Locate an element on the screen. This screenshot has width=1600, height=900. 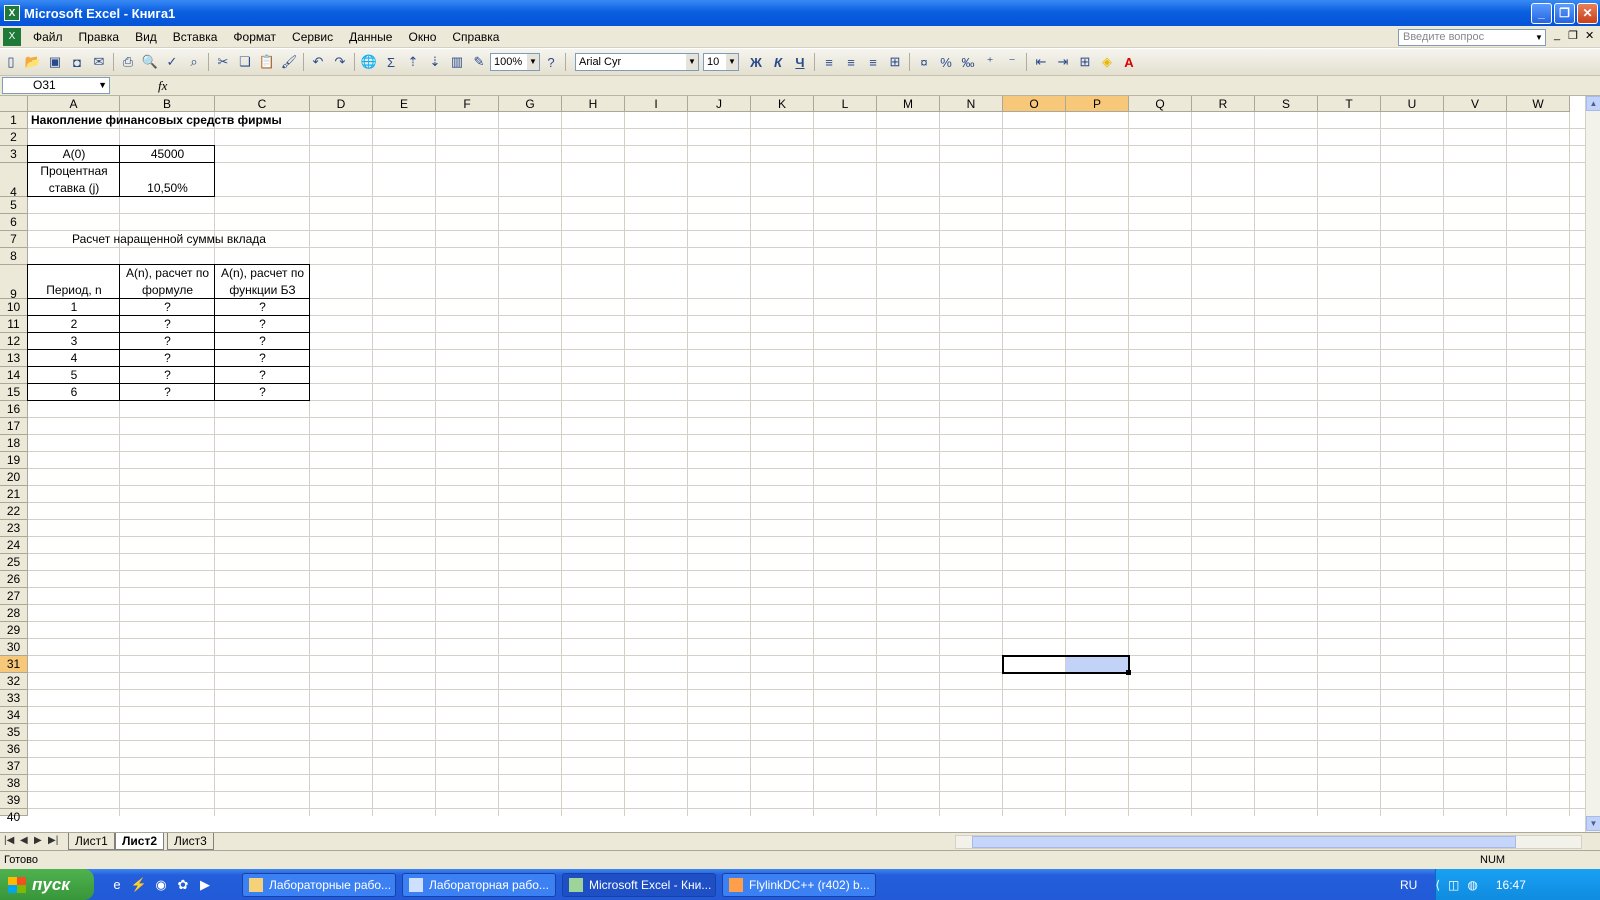
row-header-15: 15 is located at coordinates (14, 392).